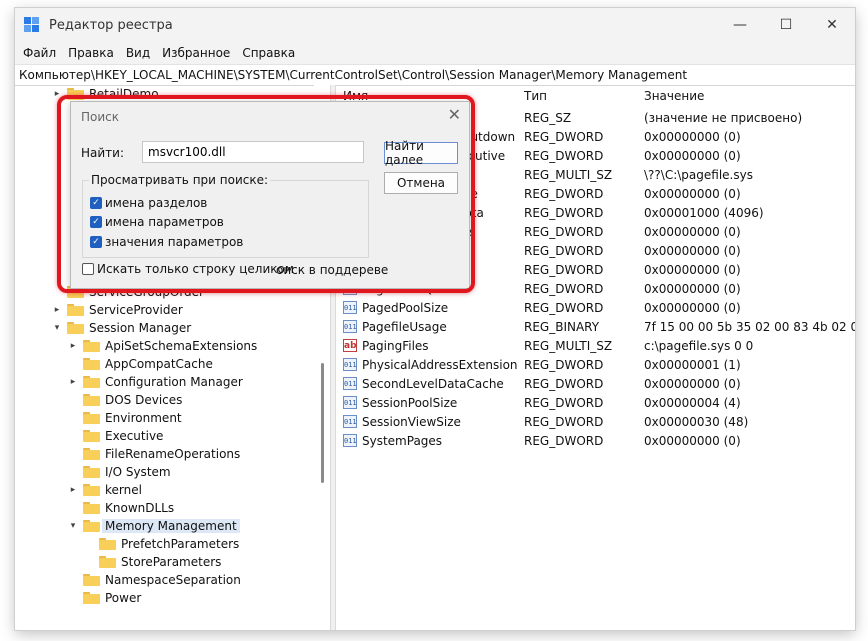 The height and width of the screenshot is (641, 868). What do you see at coordinates (124, 400) in the screenshot?
I see `tree-item: DOS Devices` at bounding box center [124, 400].